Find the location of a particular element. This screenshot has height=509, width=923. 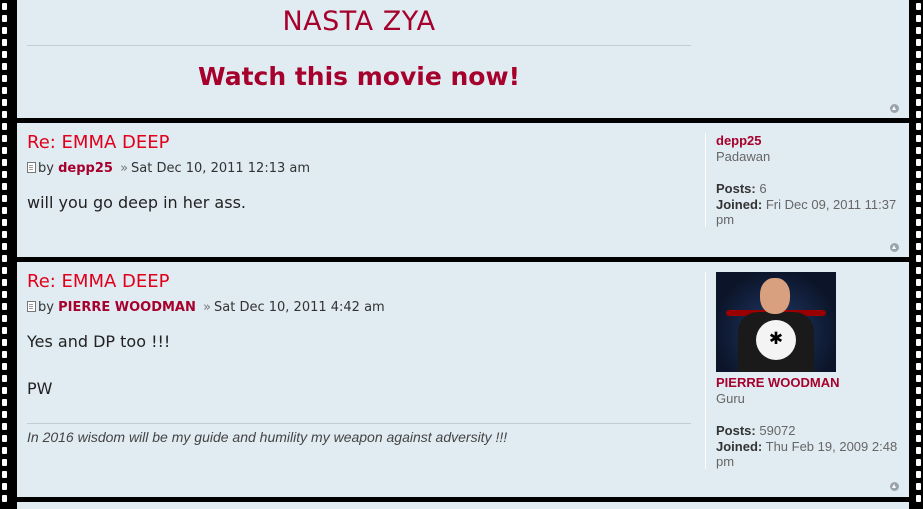

next-post-edge is located at coordinates (463, 505).